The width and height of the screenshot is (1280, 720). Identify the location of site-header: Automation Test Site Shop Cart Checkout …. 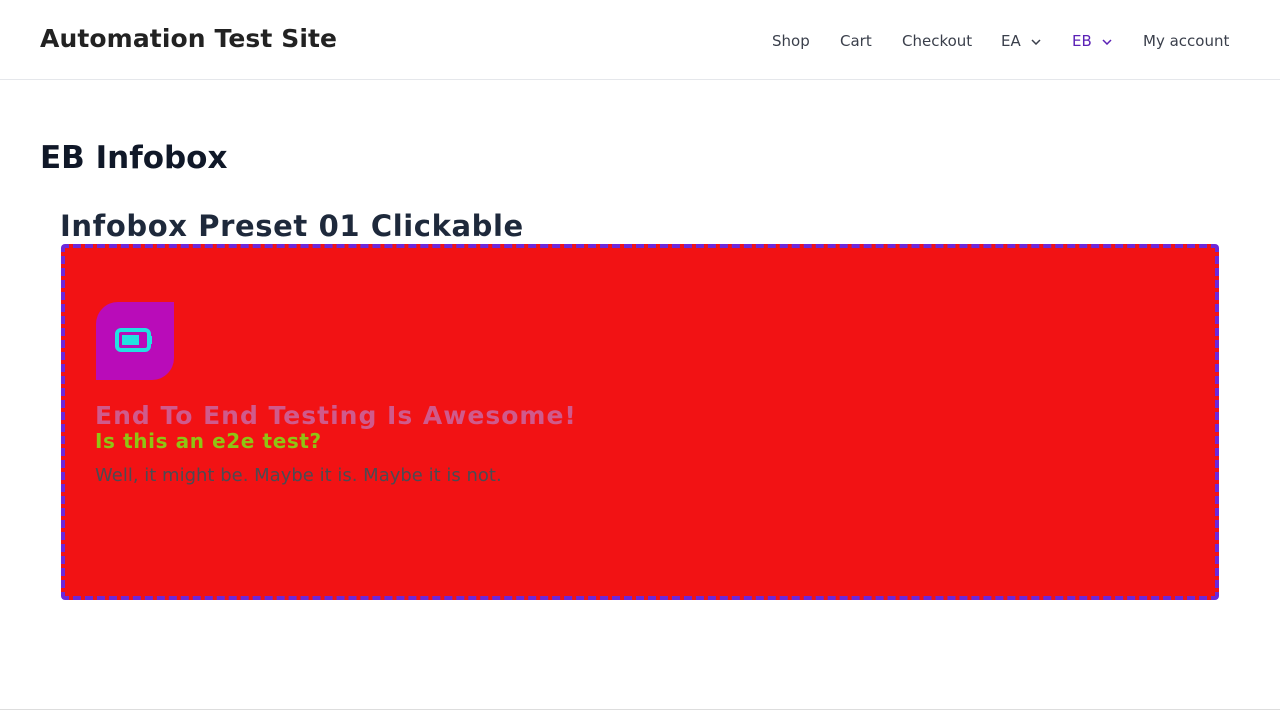
(640, 40).